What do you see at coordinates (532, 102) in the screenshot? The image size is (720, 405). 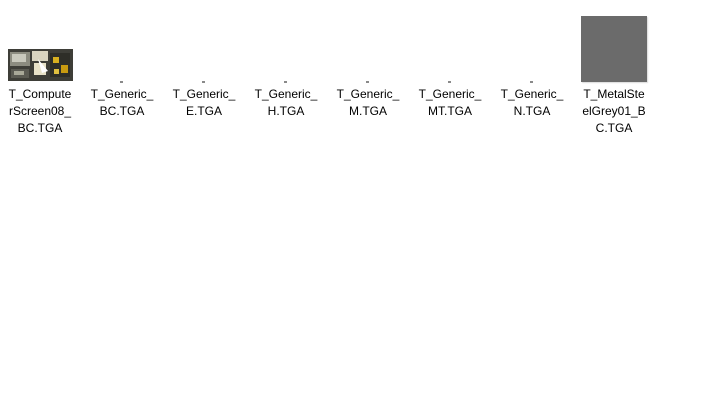 I see `file-name-label: T_Generic_ N.TGA` at bounding box center [532, 102].